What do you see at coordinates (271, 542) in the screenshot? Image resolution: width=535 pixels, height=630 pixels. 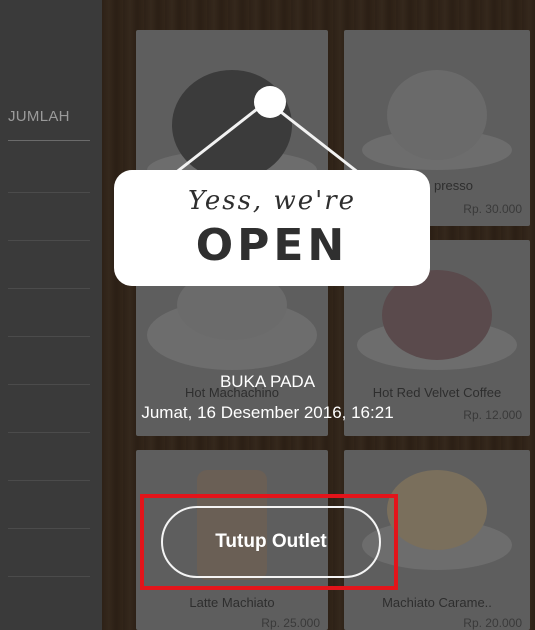 I see `close-outlet-button: Tutup Outlet` at bounding box center [271, 542].